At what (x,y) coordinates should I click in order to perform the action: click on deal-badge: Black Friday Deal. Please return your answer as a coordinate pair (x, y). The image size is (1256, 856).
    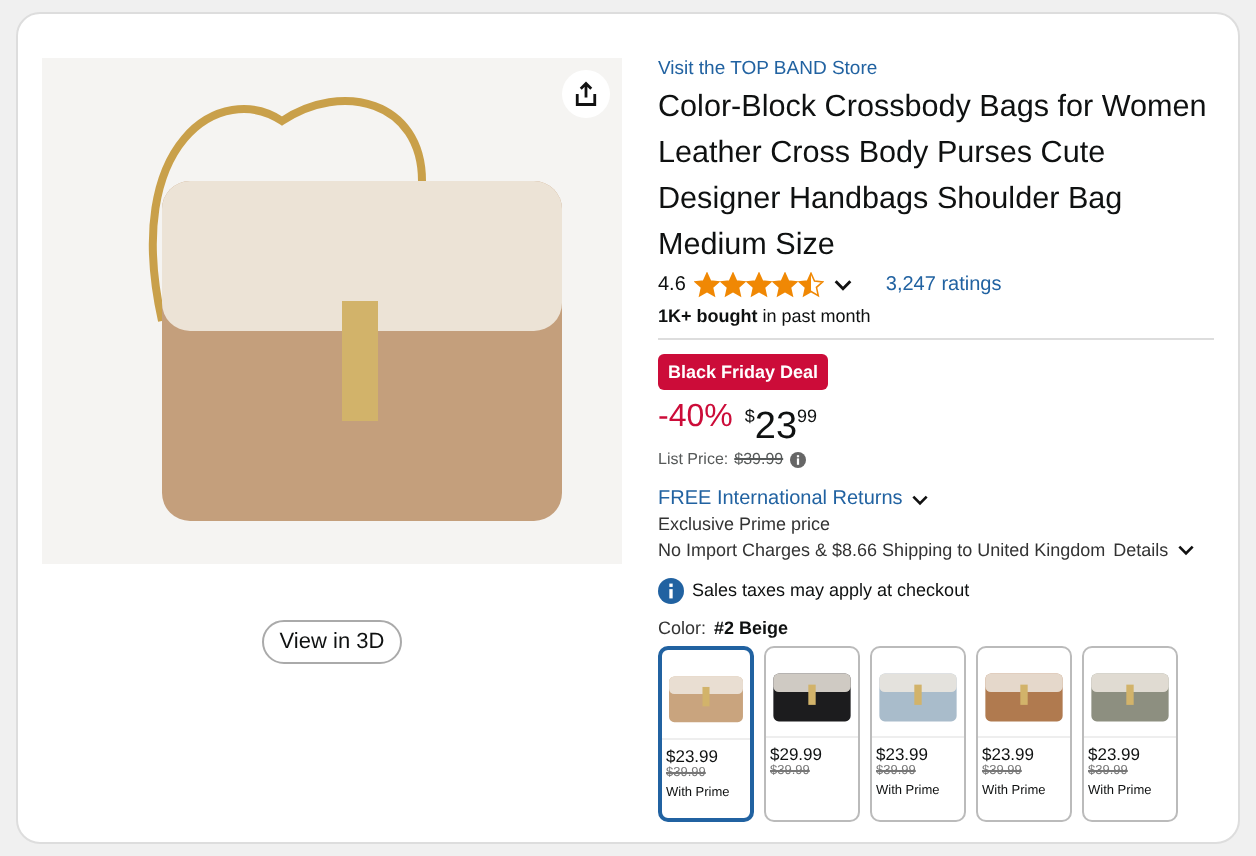
    Looking at the image, I should click on (743, 372).